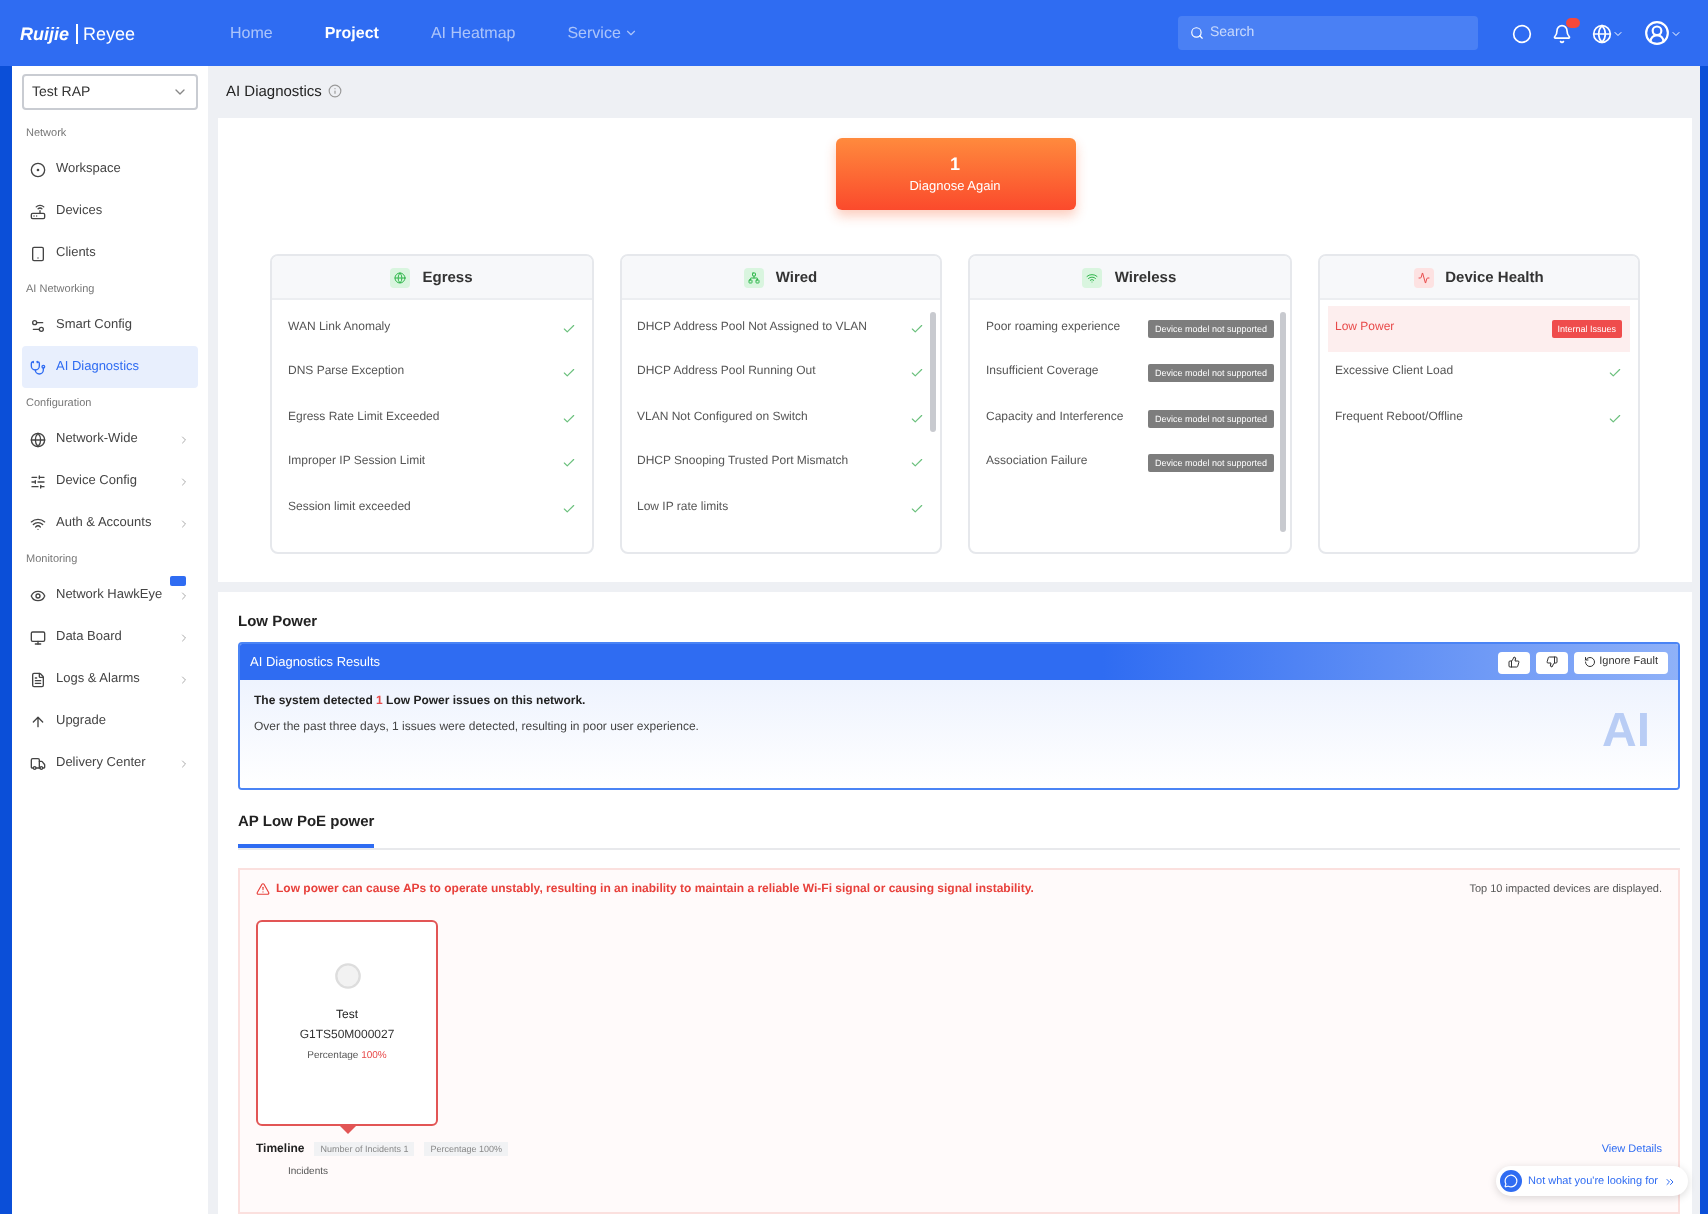  I want to click on truck-icon, so click(38, 763).